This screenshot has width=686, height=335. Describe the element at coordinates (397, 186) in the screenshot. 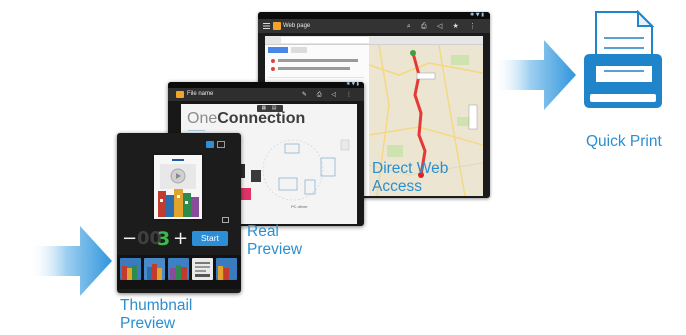

I see `caption-line: Access` at that location.